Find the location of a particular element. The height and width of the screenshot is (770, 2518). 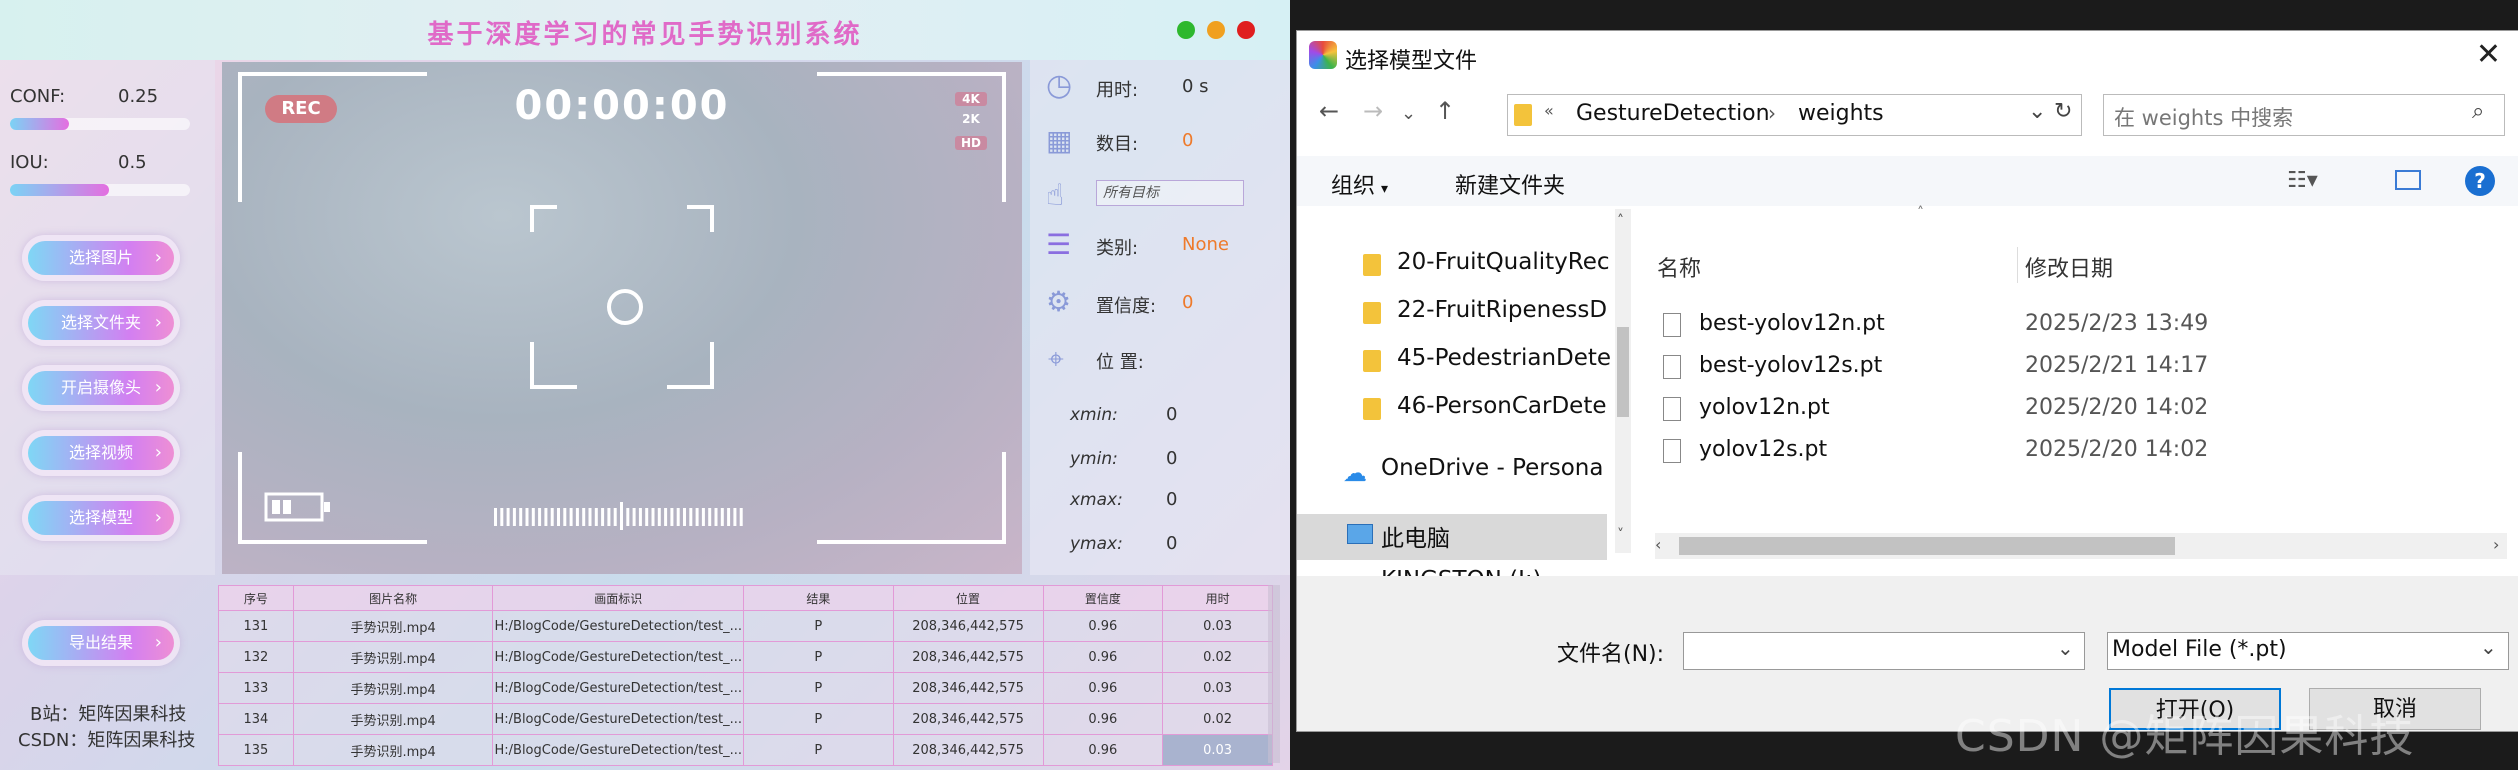

search-icon: ⌕ is located at coordinates (2478, 111).